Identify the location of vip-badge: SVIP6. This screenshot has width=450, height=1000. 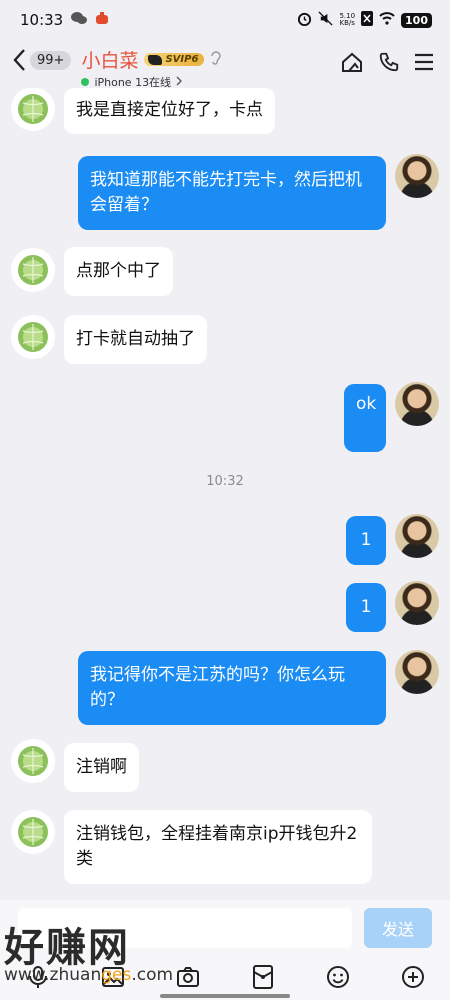
(174, 59).